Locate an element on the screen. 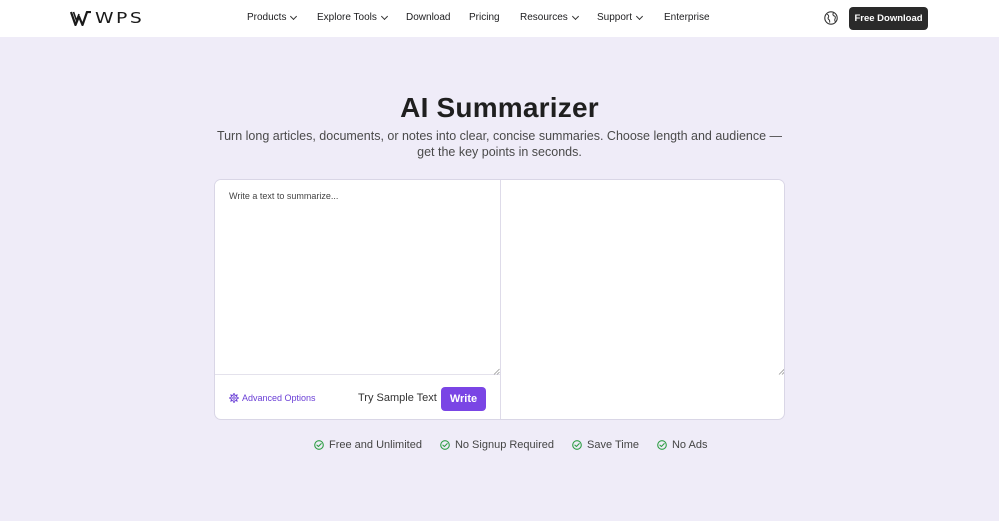 Image resolution: width=999 pixels, height=521 pixels. input-pane: Advanced Options Try Sample Text Write is located at coordinates (358, 299).